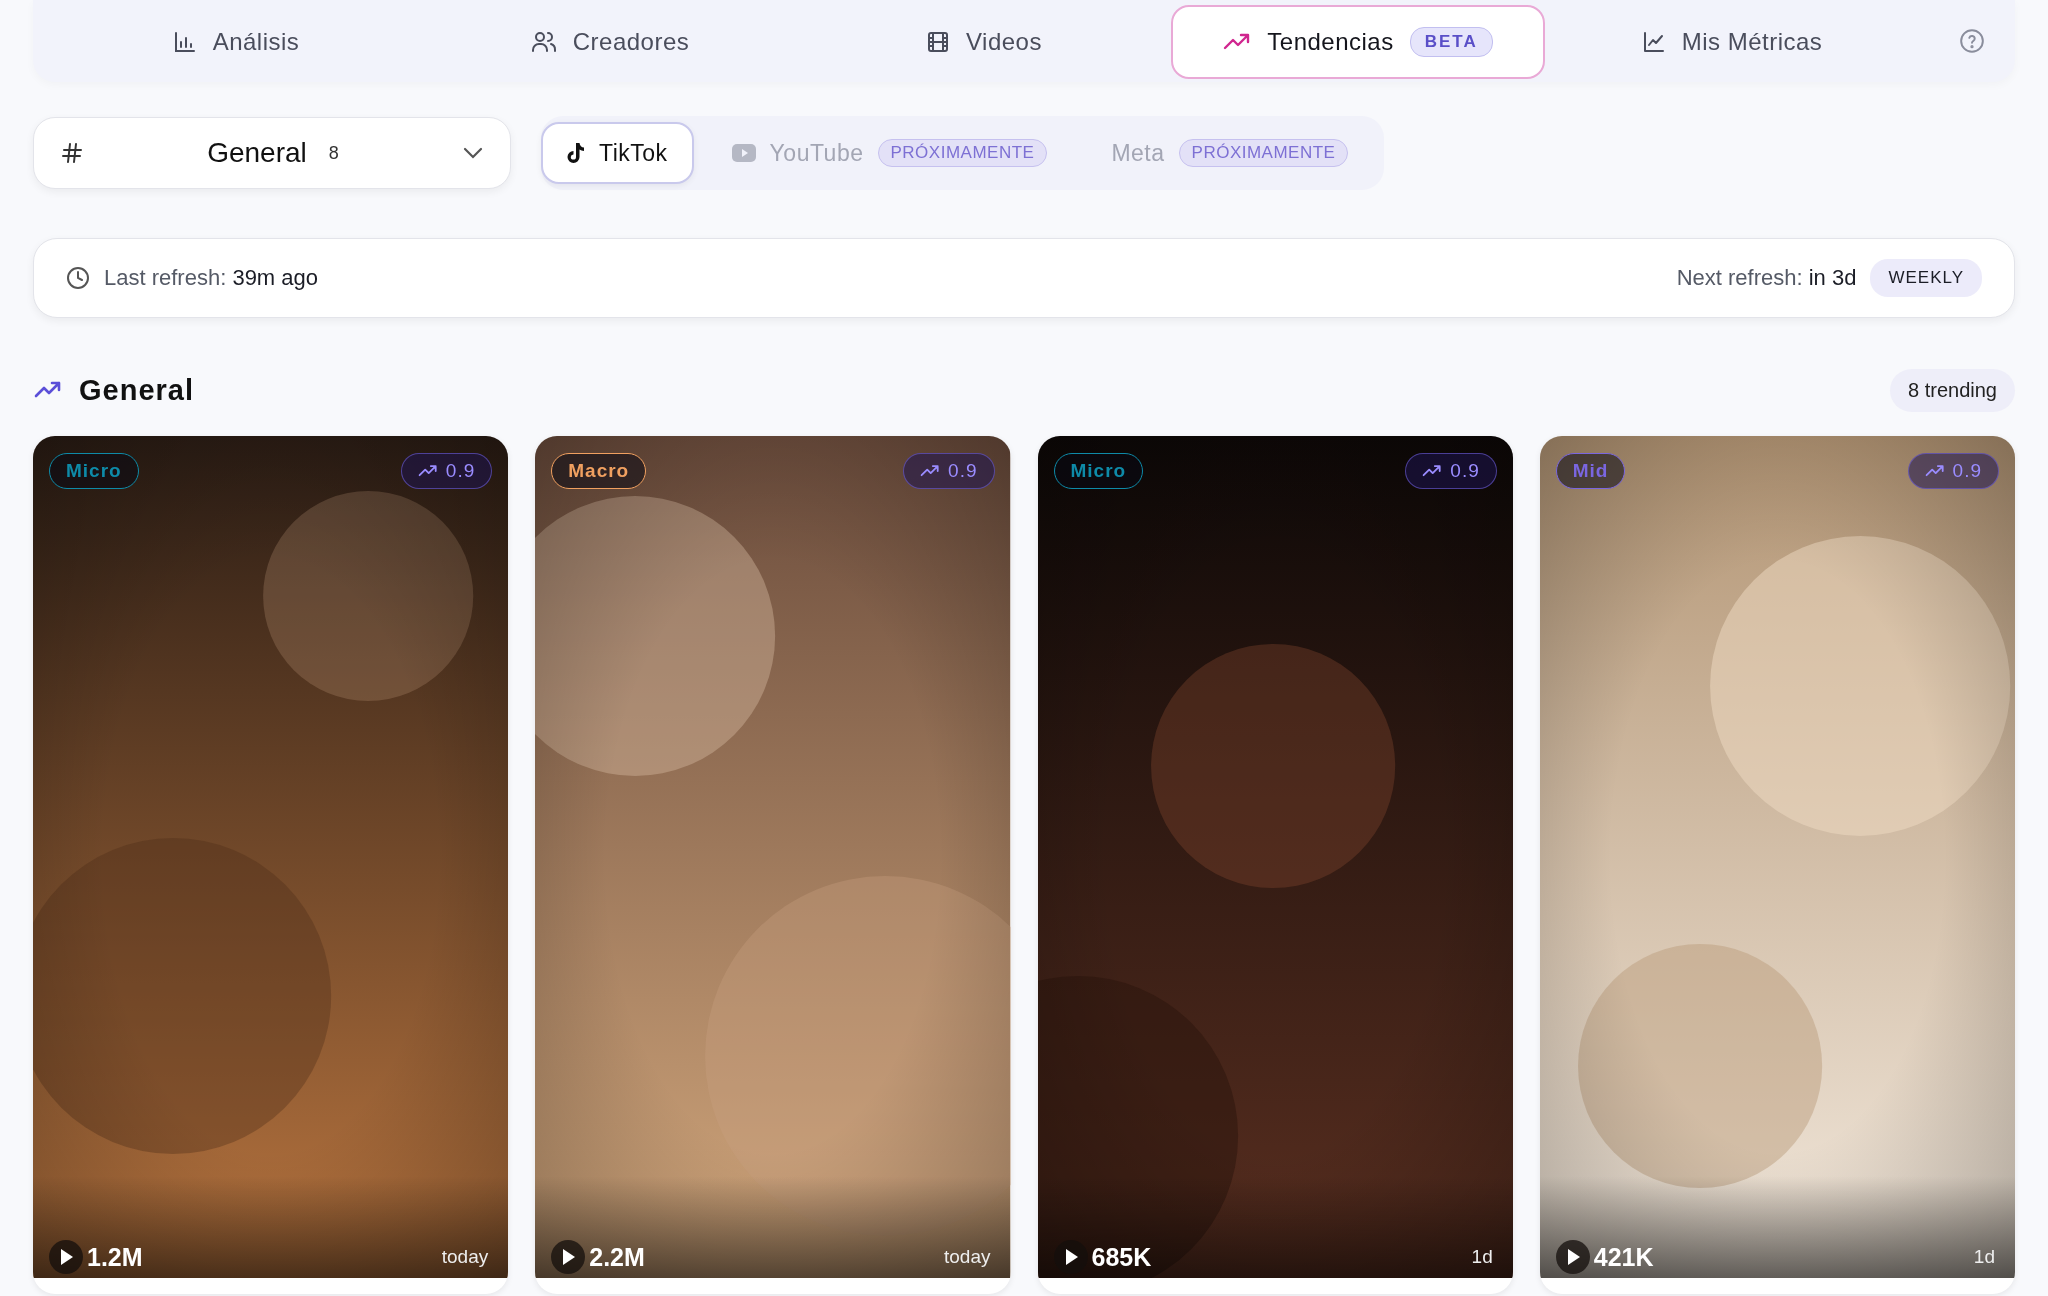 This screenshot has height=1296, width=2048. What do you see at coordinates (1121, 1257) in the screenshot?
I see `view-count: 685K` at bounding box center [1121, 1257].